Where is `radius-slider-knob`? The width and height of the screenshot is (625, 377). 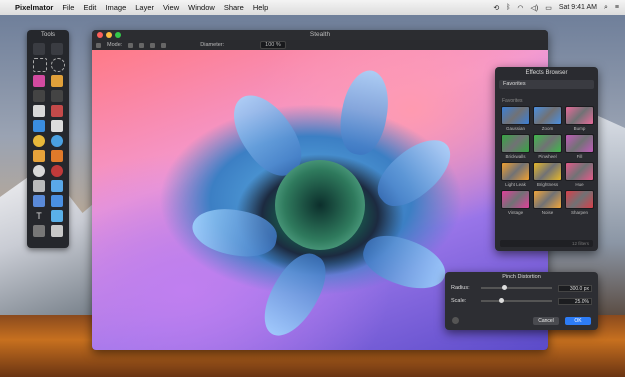 radius-slider-knob is located at coordinates (505, 287).